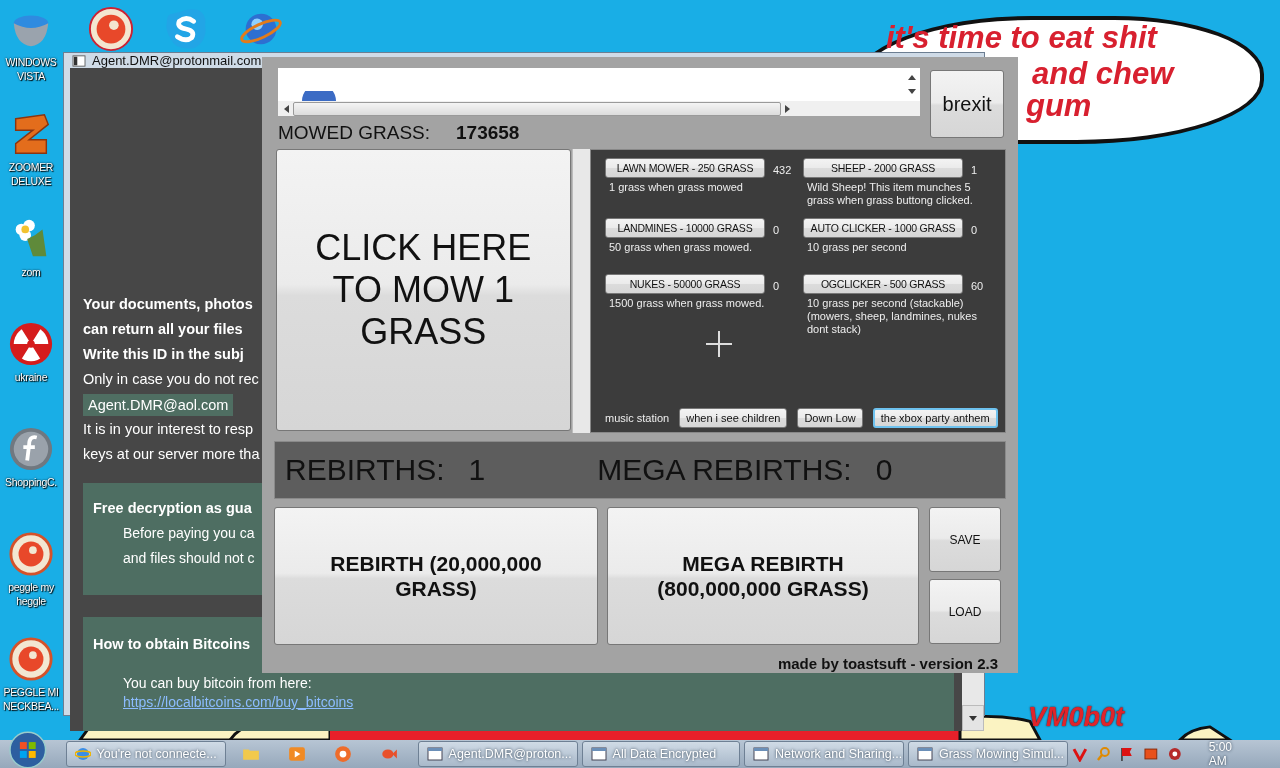 This screenshot has height=768, width=1280. What do you see at coordinates (965, 539) in the screenshot?
I see `save-button: SAVE` at bounding box center [965, 539].